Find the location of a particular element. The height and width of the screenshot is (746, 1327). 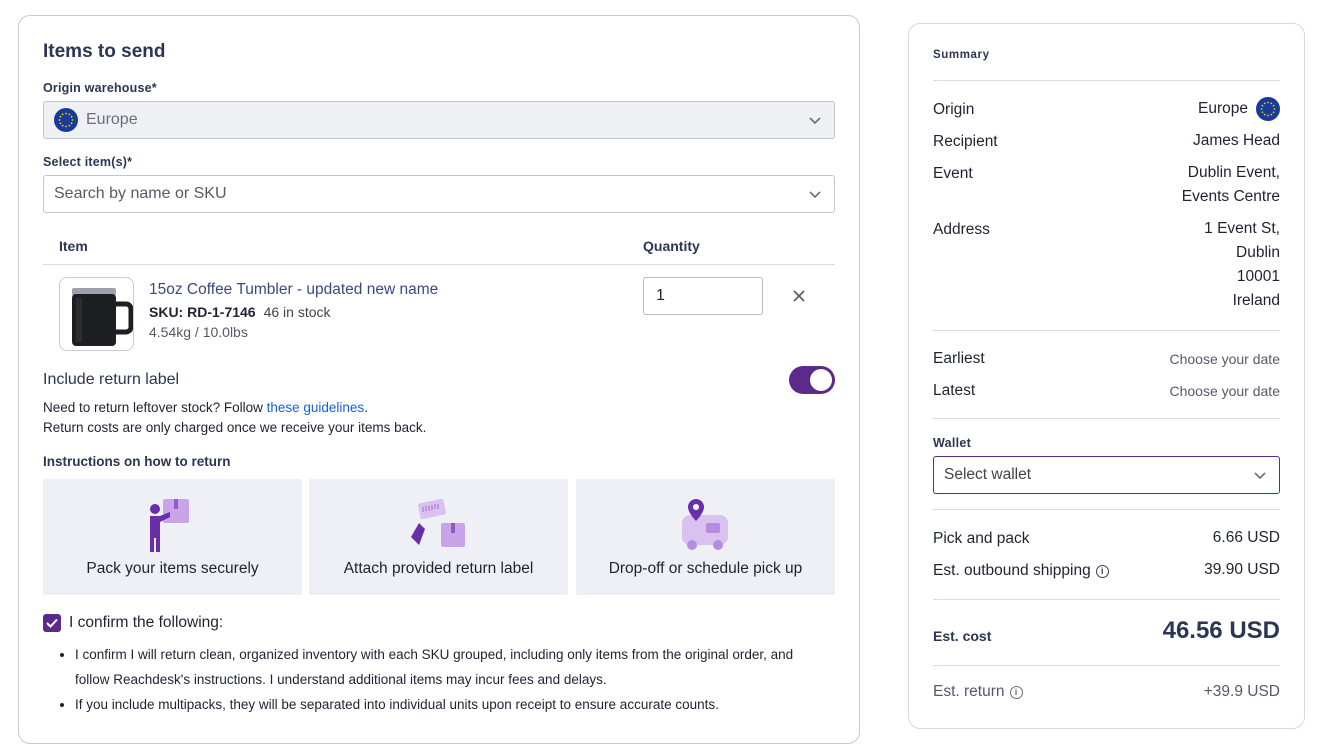

guidelines-link: these guidelines is located at coordinates (316, 407).